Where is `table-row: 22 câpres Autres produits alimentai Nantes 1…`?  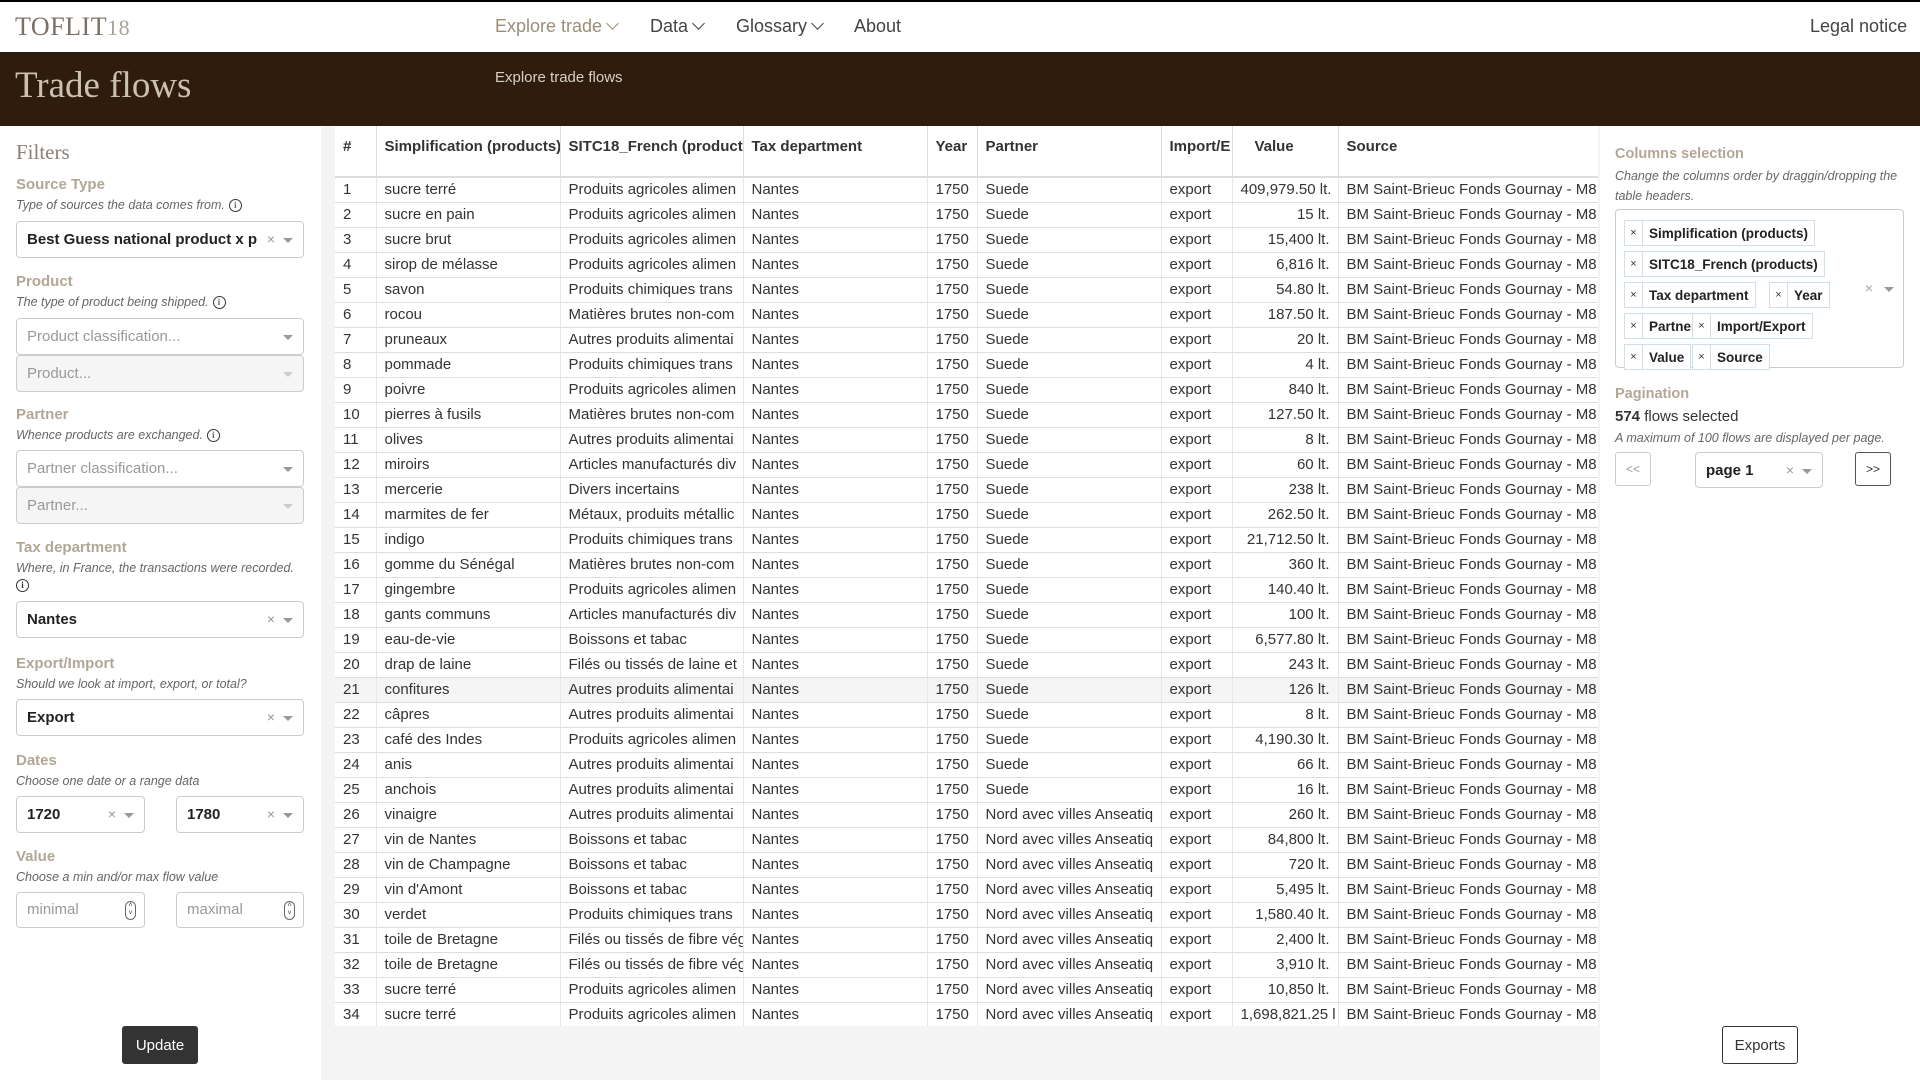
table-row: 22 câpres Autres produits alimentai Nantes 1… is located at coordinates (966, 715).